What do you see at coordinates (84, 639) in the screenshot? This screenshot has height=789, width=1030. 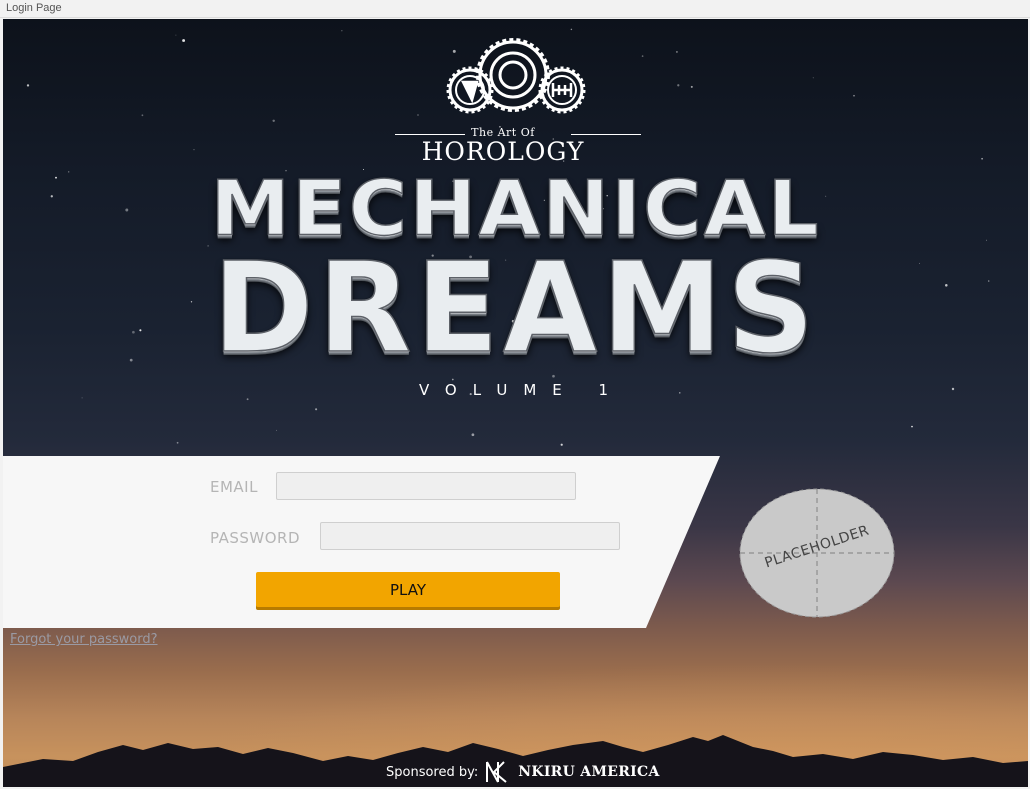 I see `forgot-password-link: Forgot your password?` at bounding box center [84, 639].